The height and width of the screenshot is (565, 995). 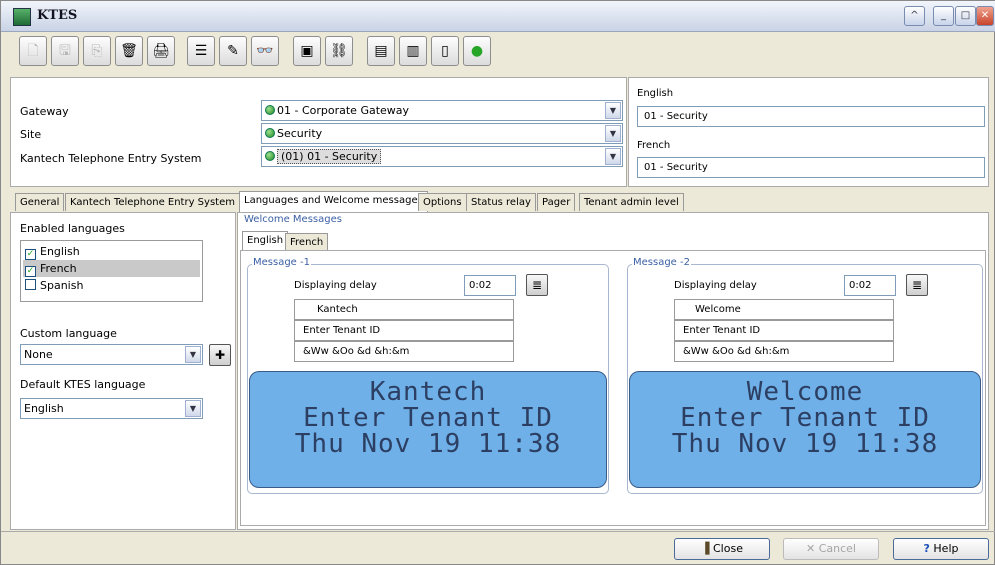 What do you see at coordinates (111, 285) in the screenshot?
I see `language-item-spanish: Spanish` at bounding box center [111, 285].